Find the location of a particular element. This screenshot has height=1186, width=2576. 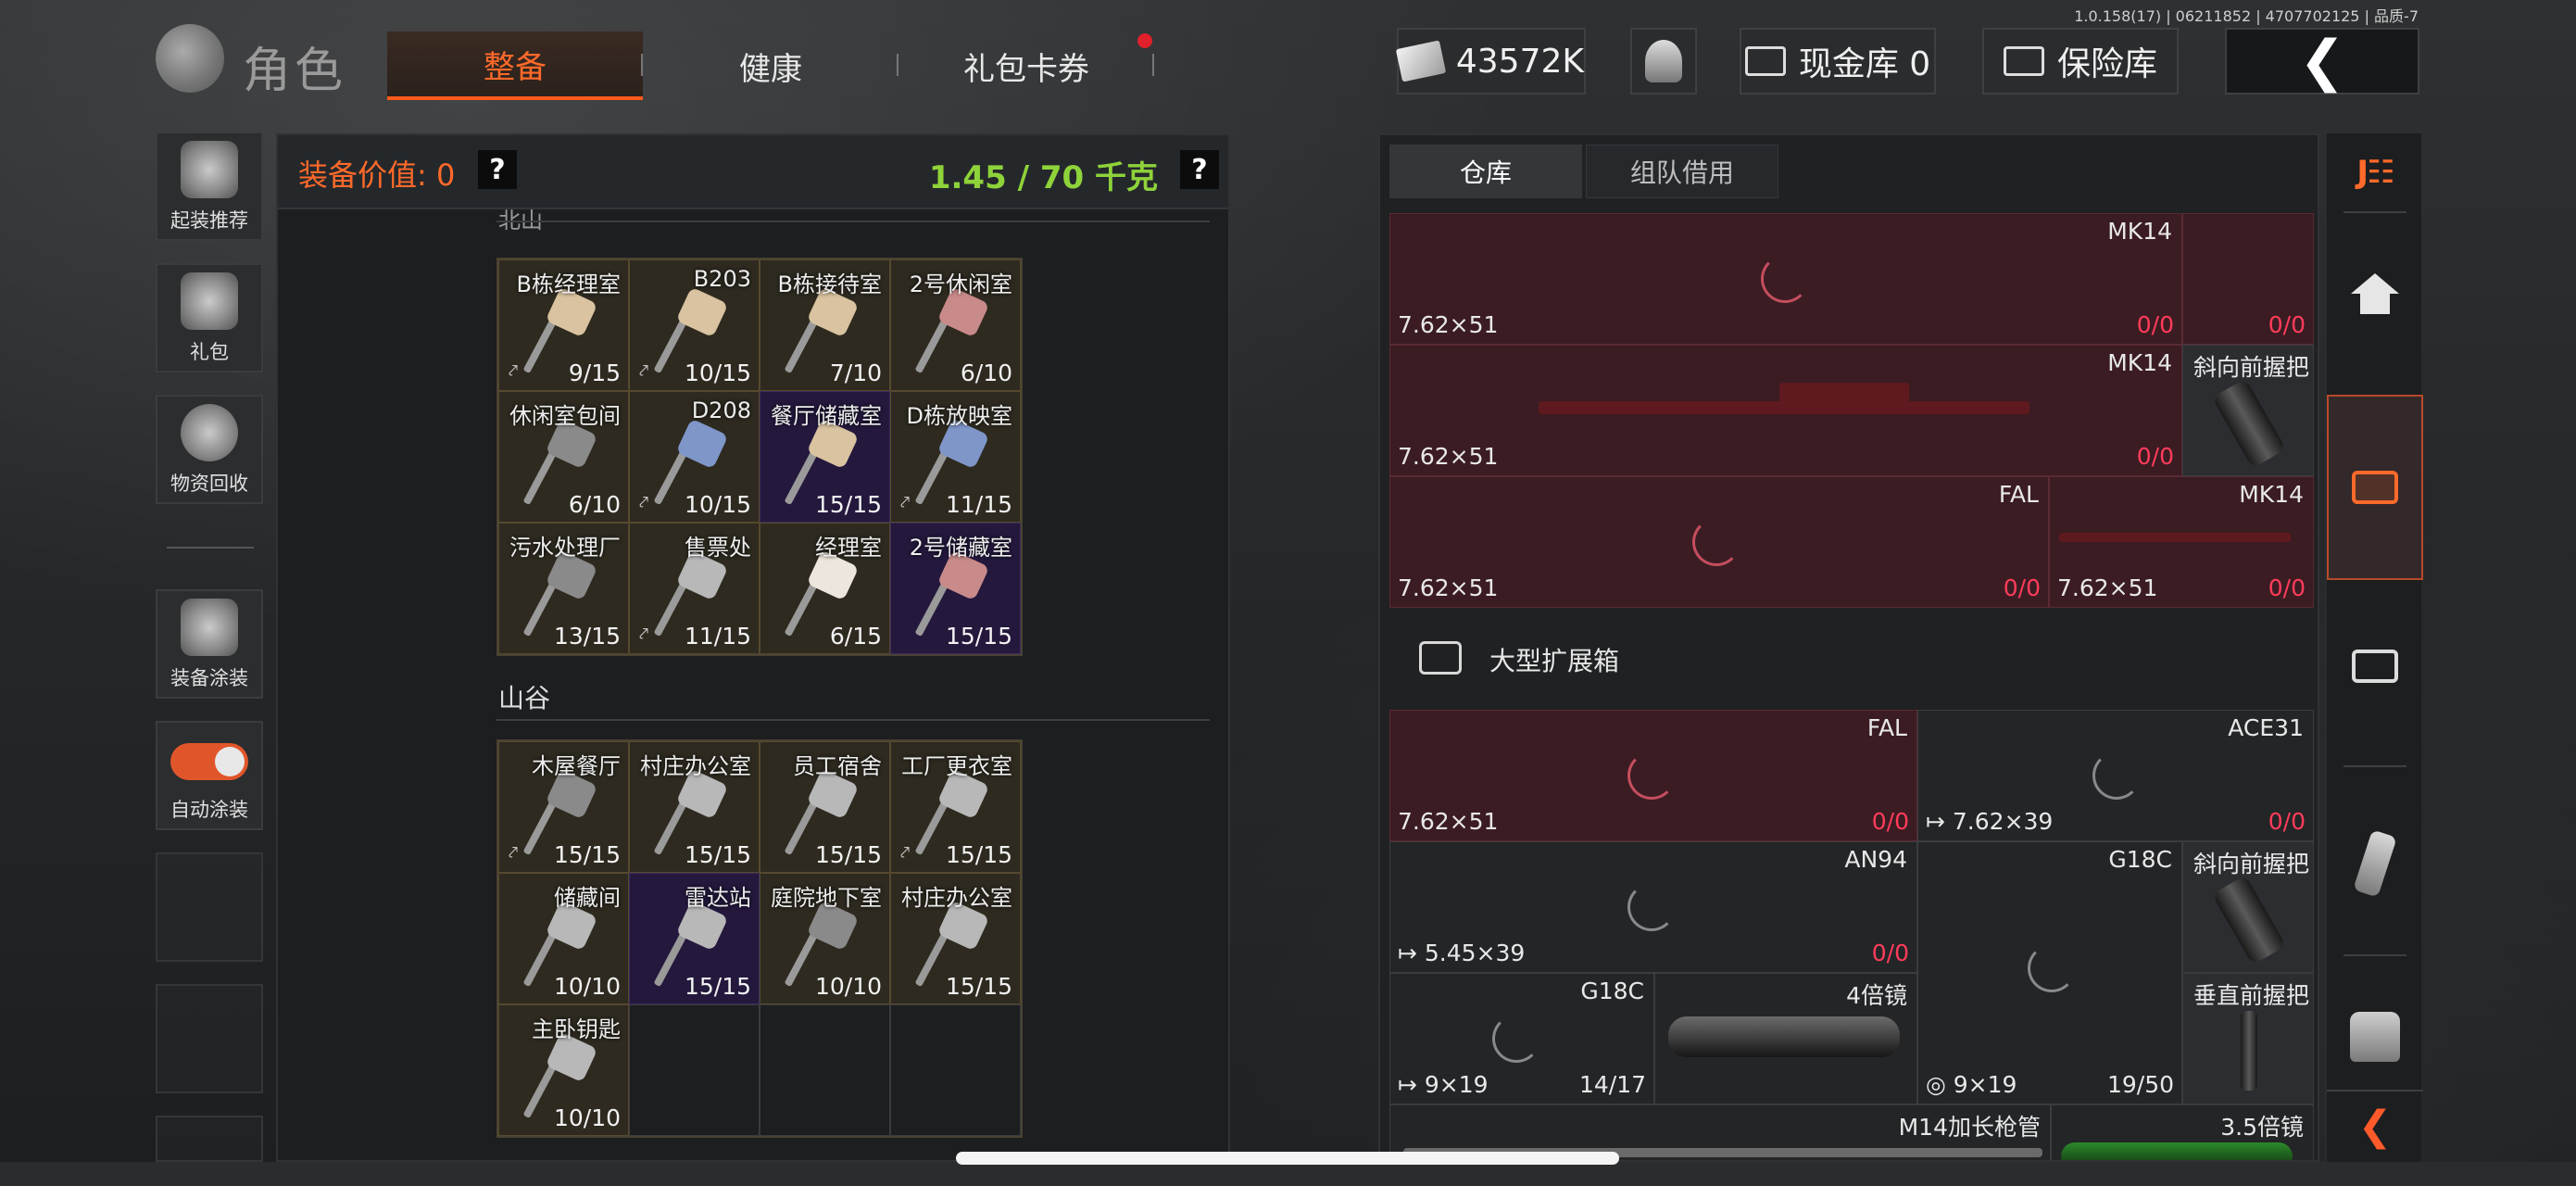

rail-jf-button: J☷ is located at coordinates (2375, 172).